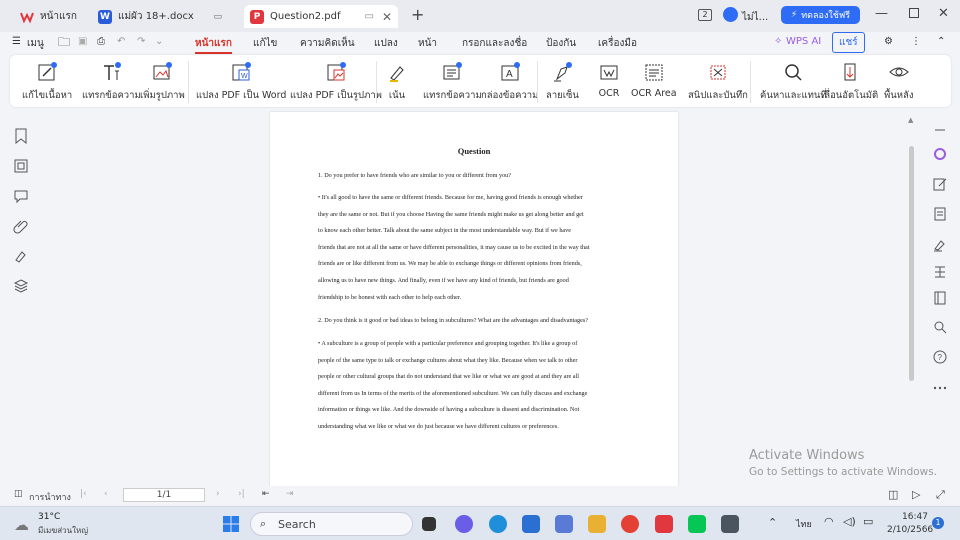  What do you see at coordinates (617, 43) in the screenshot?
I see `tab-tools: เครื่องมือ` at bounding box center [617, 43].